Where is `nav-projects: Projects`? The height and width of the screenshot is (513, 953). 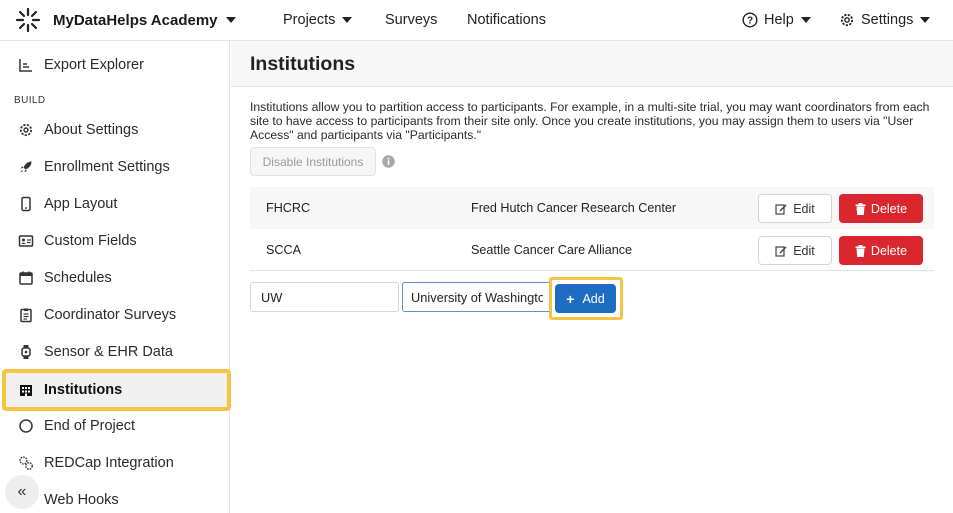 nav-projects: Projects is located at coordinates (318, 20).